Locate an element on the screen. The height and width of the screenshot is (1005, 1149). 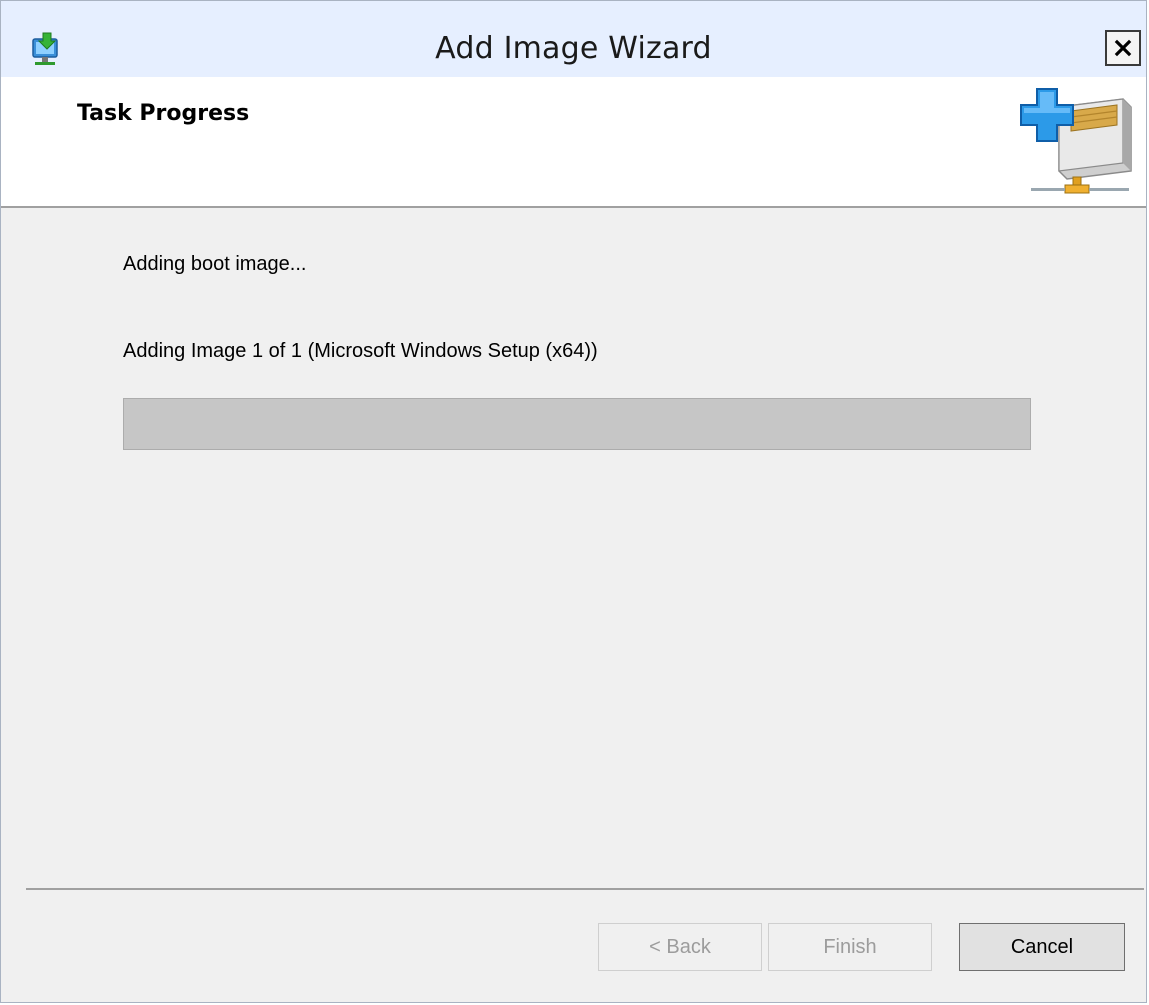
footer-separator is located at coordinates (585, 889).